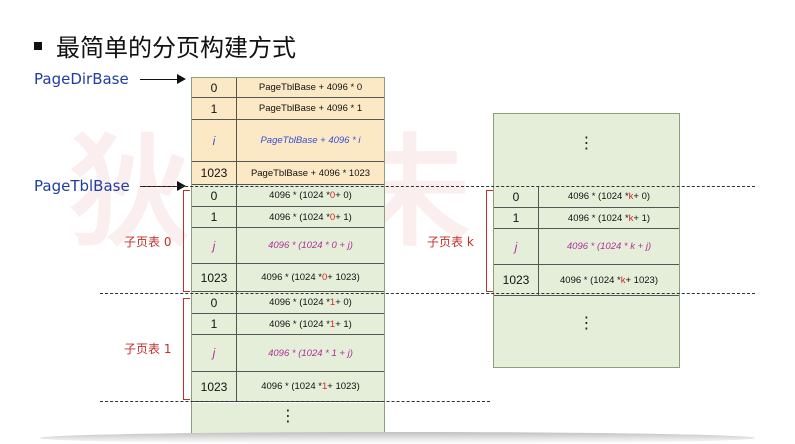 This screenshot has height=444, width=795. I want to click on title-bullet, so click(38, 46).